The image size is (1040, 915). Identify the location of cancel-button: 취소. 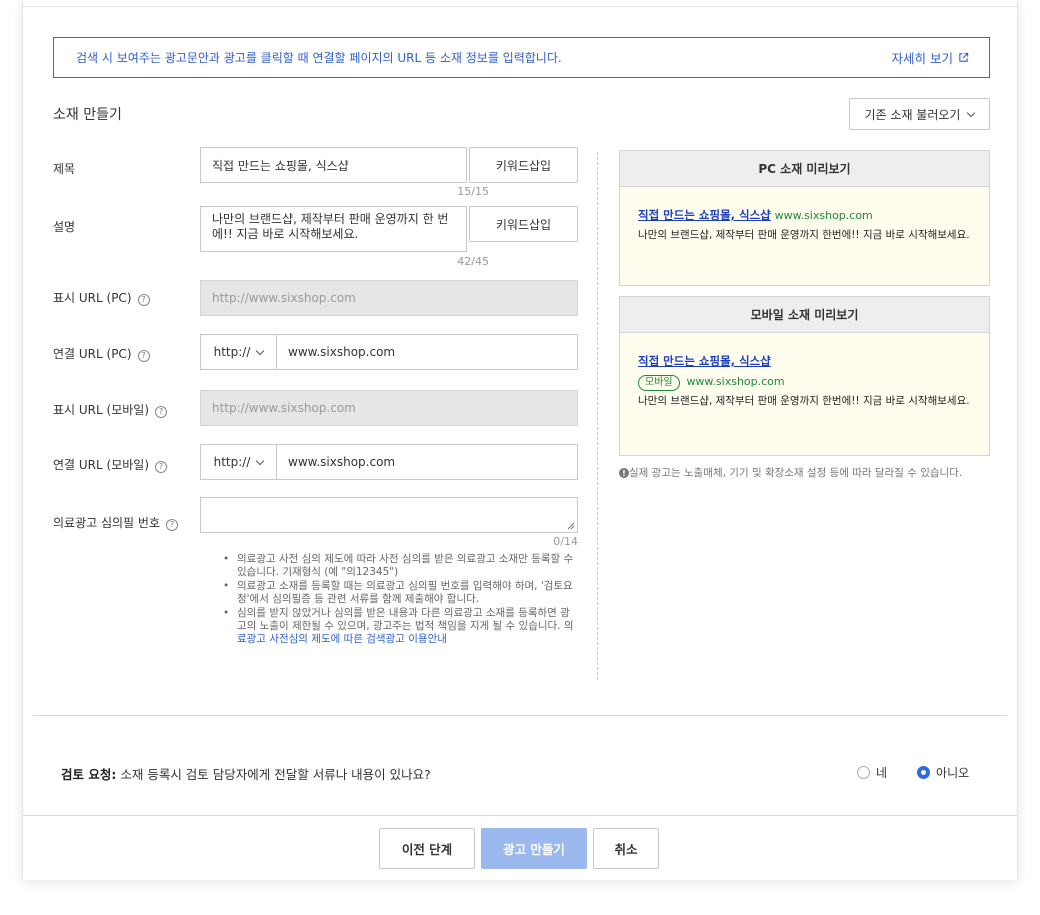
(626, 848).